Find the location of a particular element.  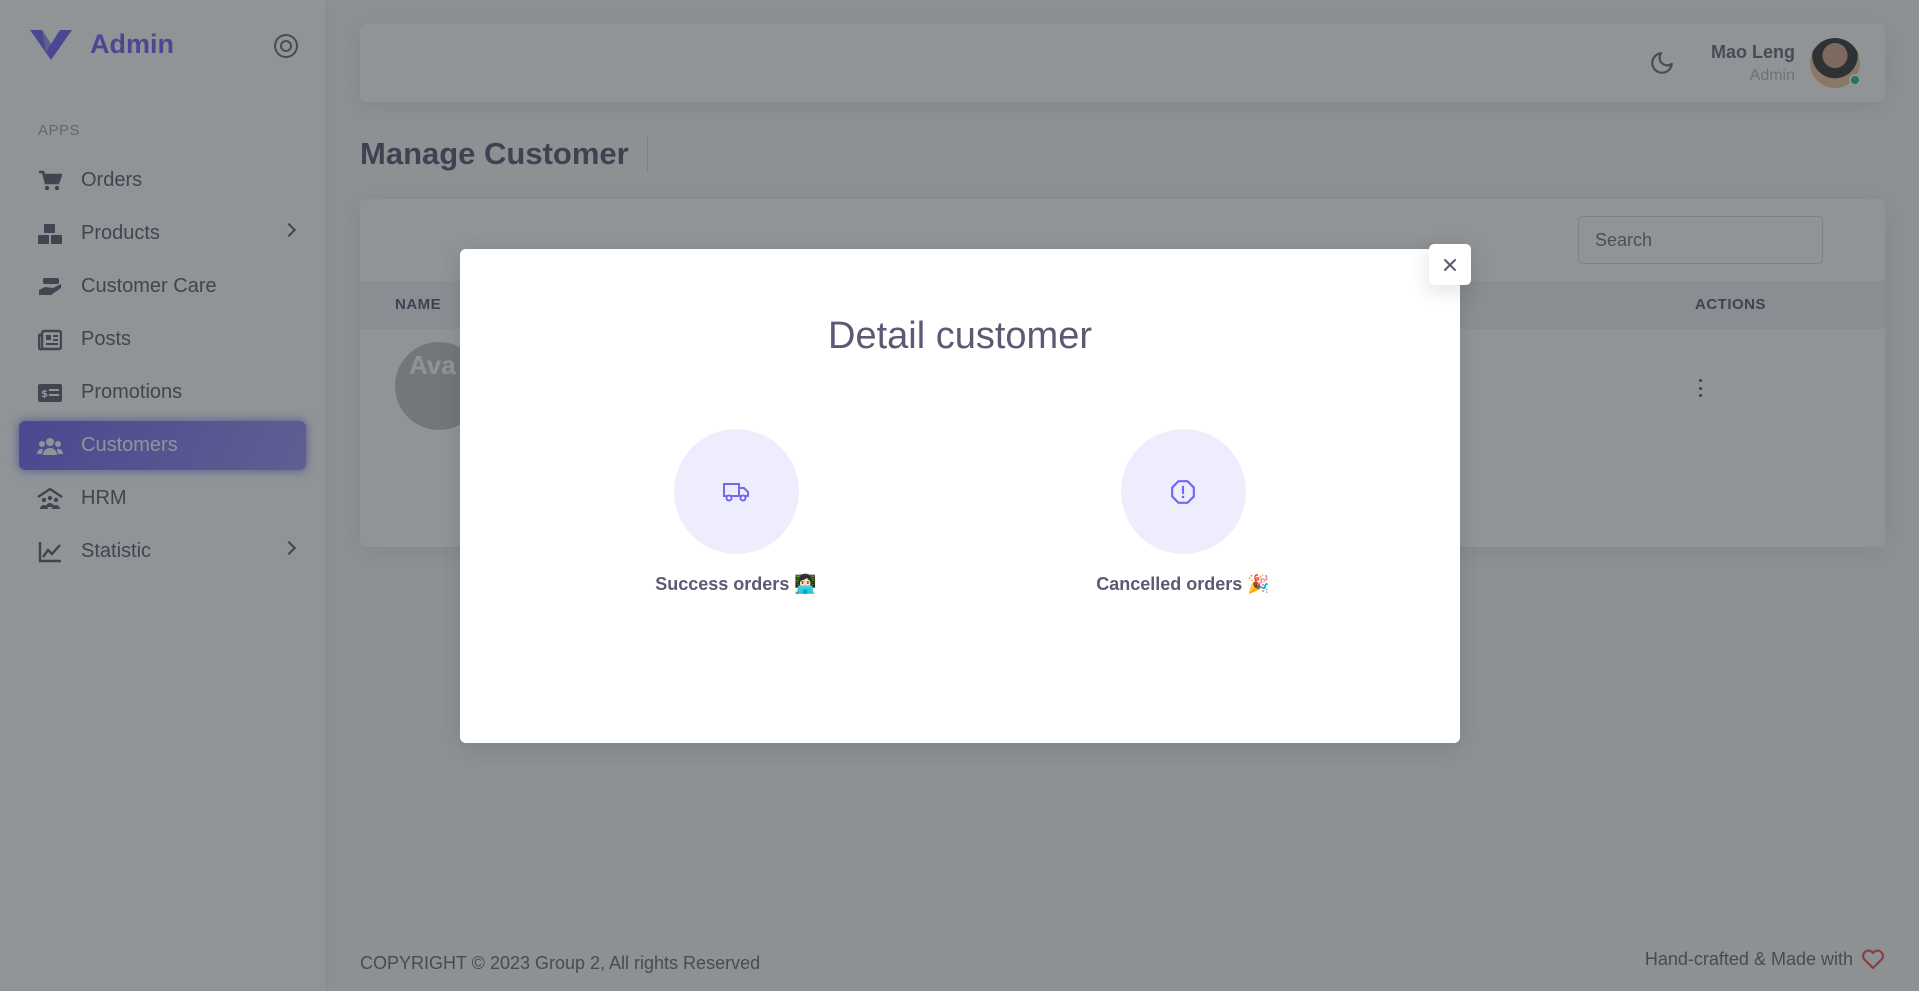

modal-close-button is located at coordinates (1450, 264).